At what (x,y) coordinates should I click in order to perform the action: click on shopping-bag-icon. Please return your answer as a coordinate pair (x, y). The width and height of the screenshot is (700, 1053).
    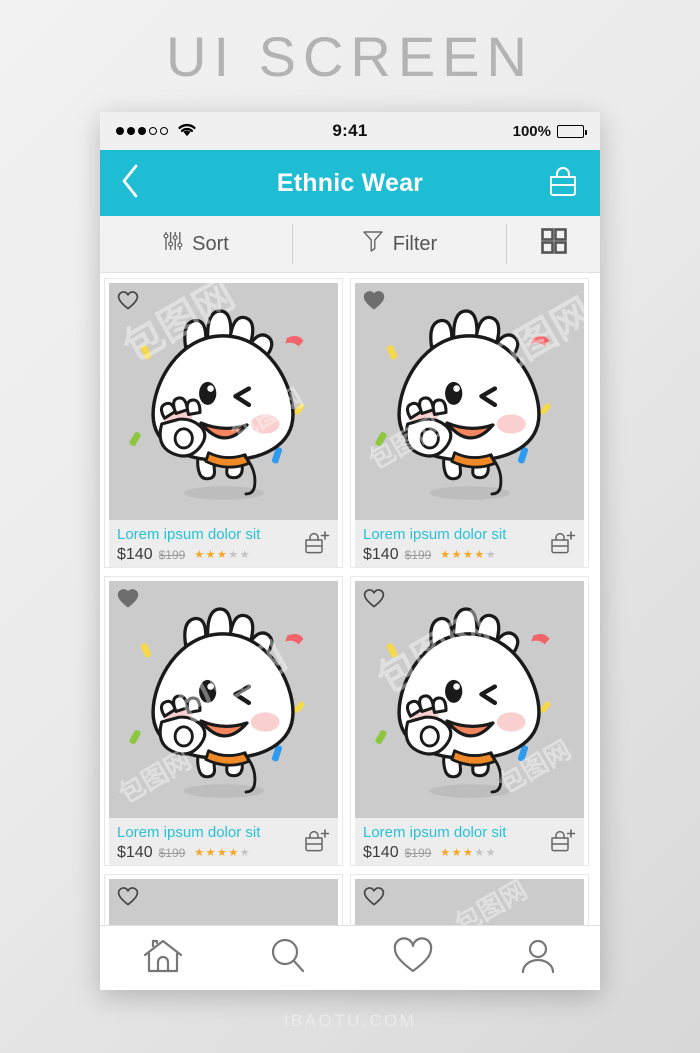
    Looking at the image, I should click on (563, 183).